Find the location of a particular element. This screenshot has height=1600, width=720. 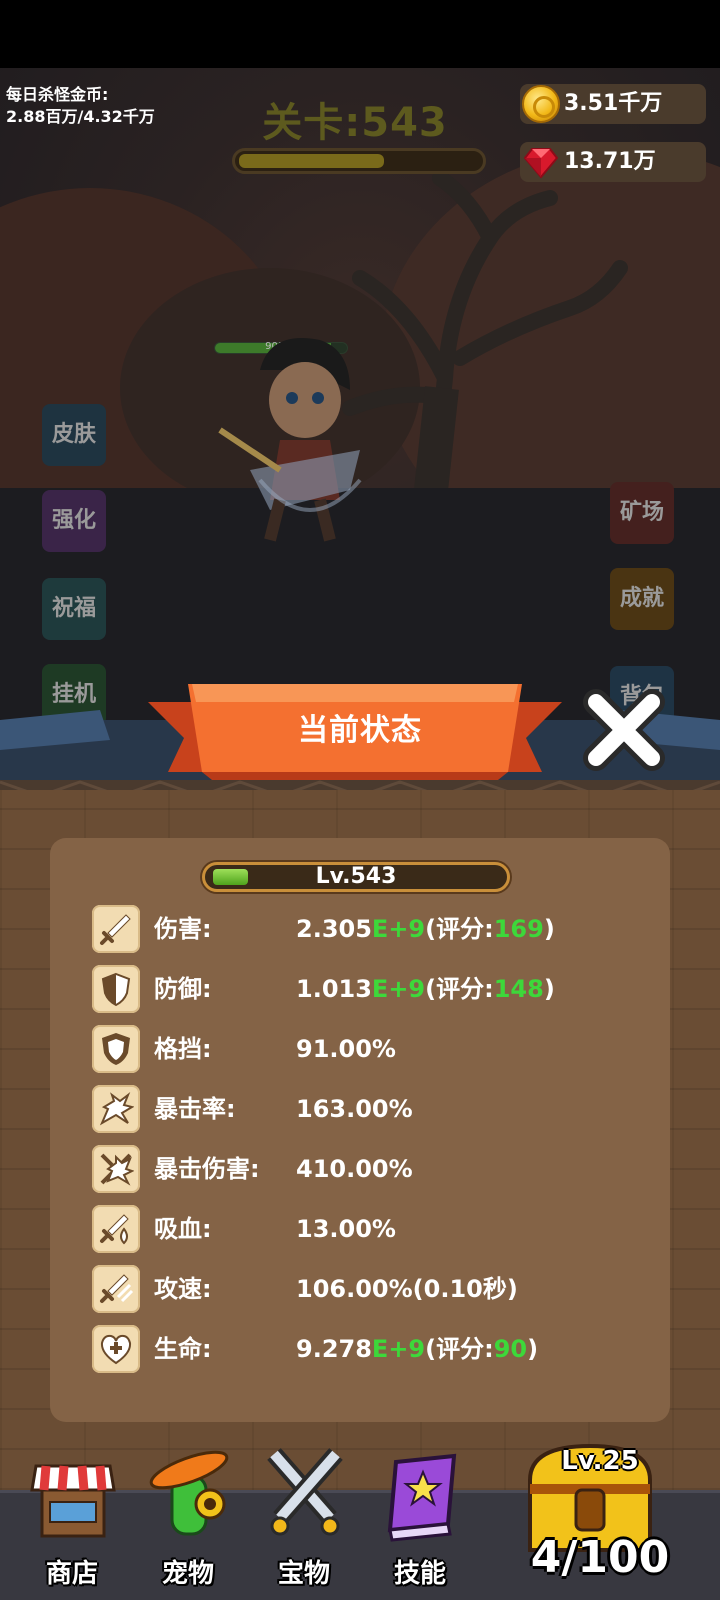

dialog-title: 当前状态 is located at coordinates (360, 730).